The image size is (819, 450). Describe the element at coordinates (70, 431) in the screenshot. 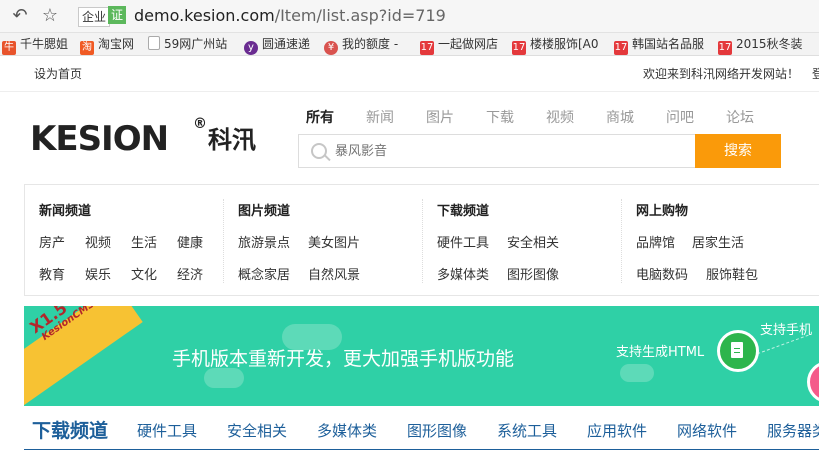

I see `subnav-title: 下载频道` at that location.